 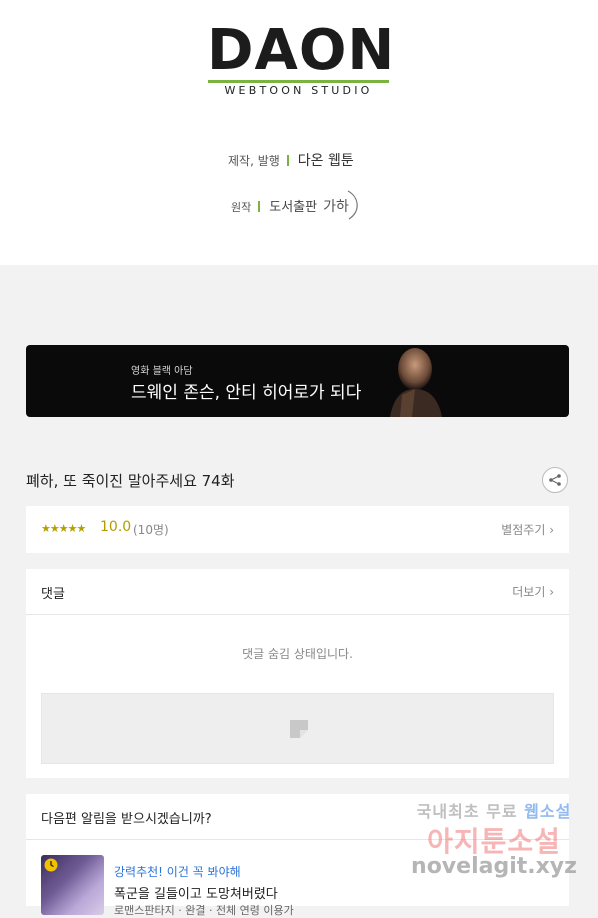 What do you see at coordinates (204, 910) in the screenshot?
I see `recommendation-meta: 로맨스판타지 · 완결 · 전체 연령 이용가` at bounding box center [204, 910].